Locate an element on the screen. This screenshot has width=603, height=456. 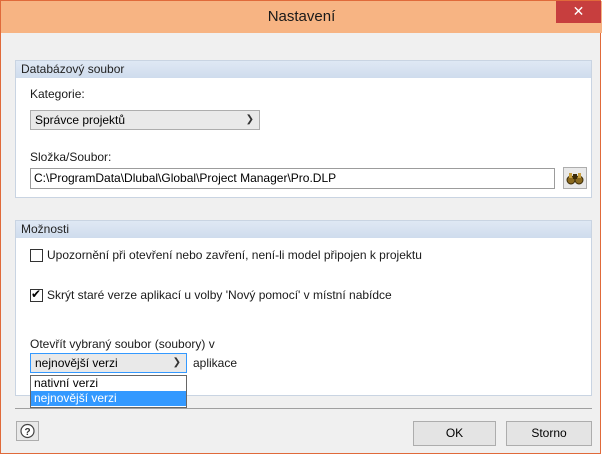
title-bar: Nastavení ✕ is located at coordinates (301, 17).